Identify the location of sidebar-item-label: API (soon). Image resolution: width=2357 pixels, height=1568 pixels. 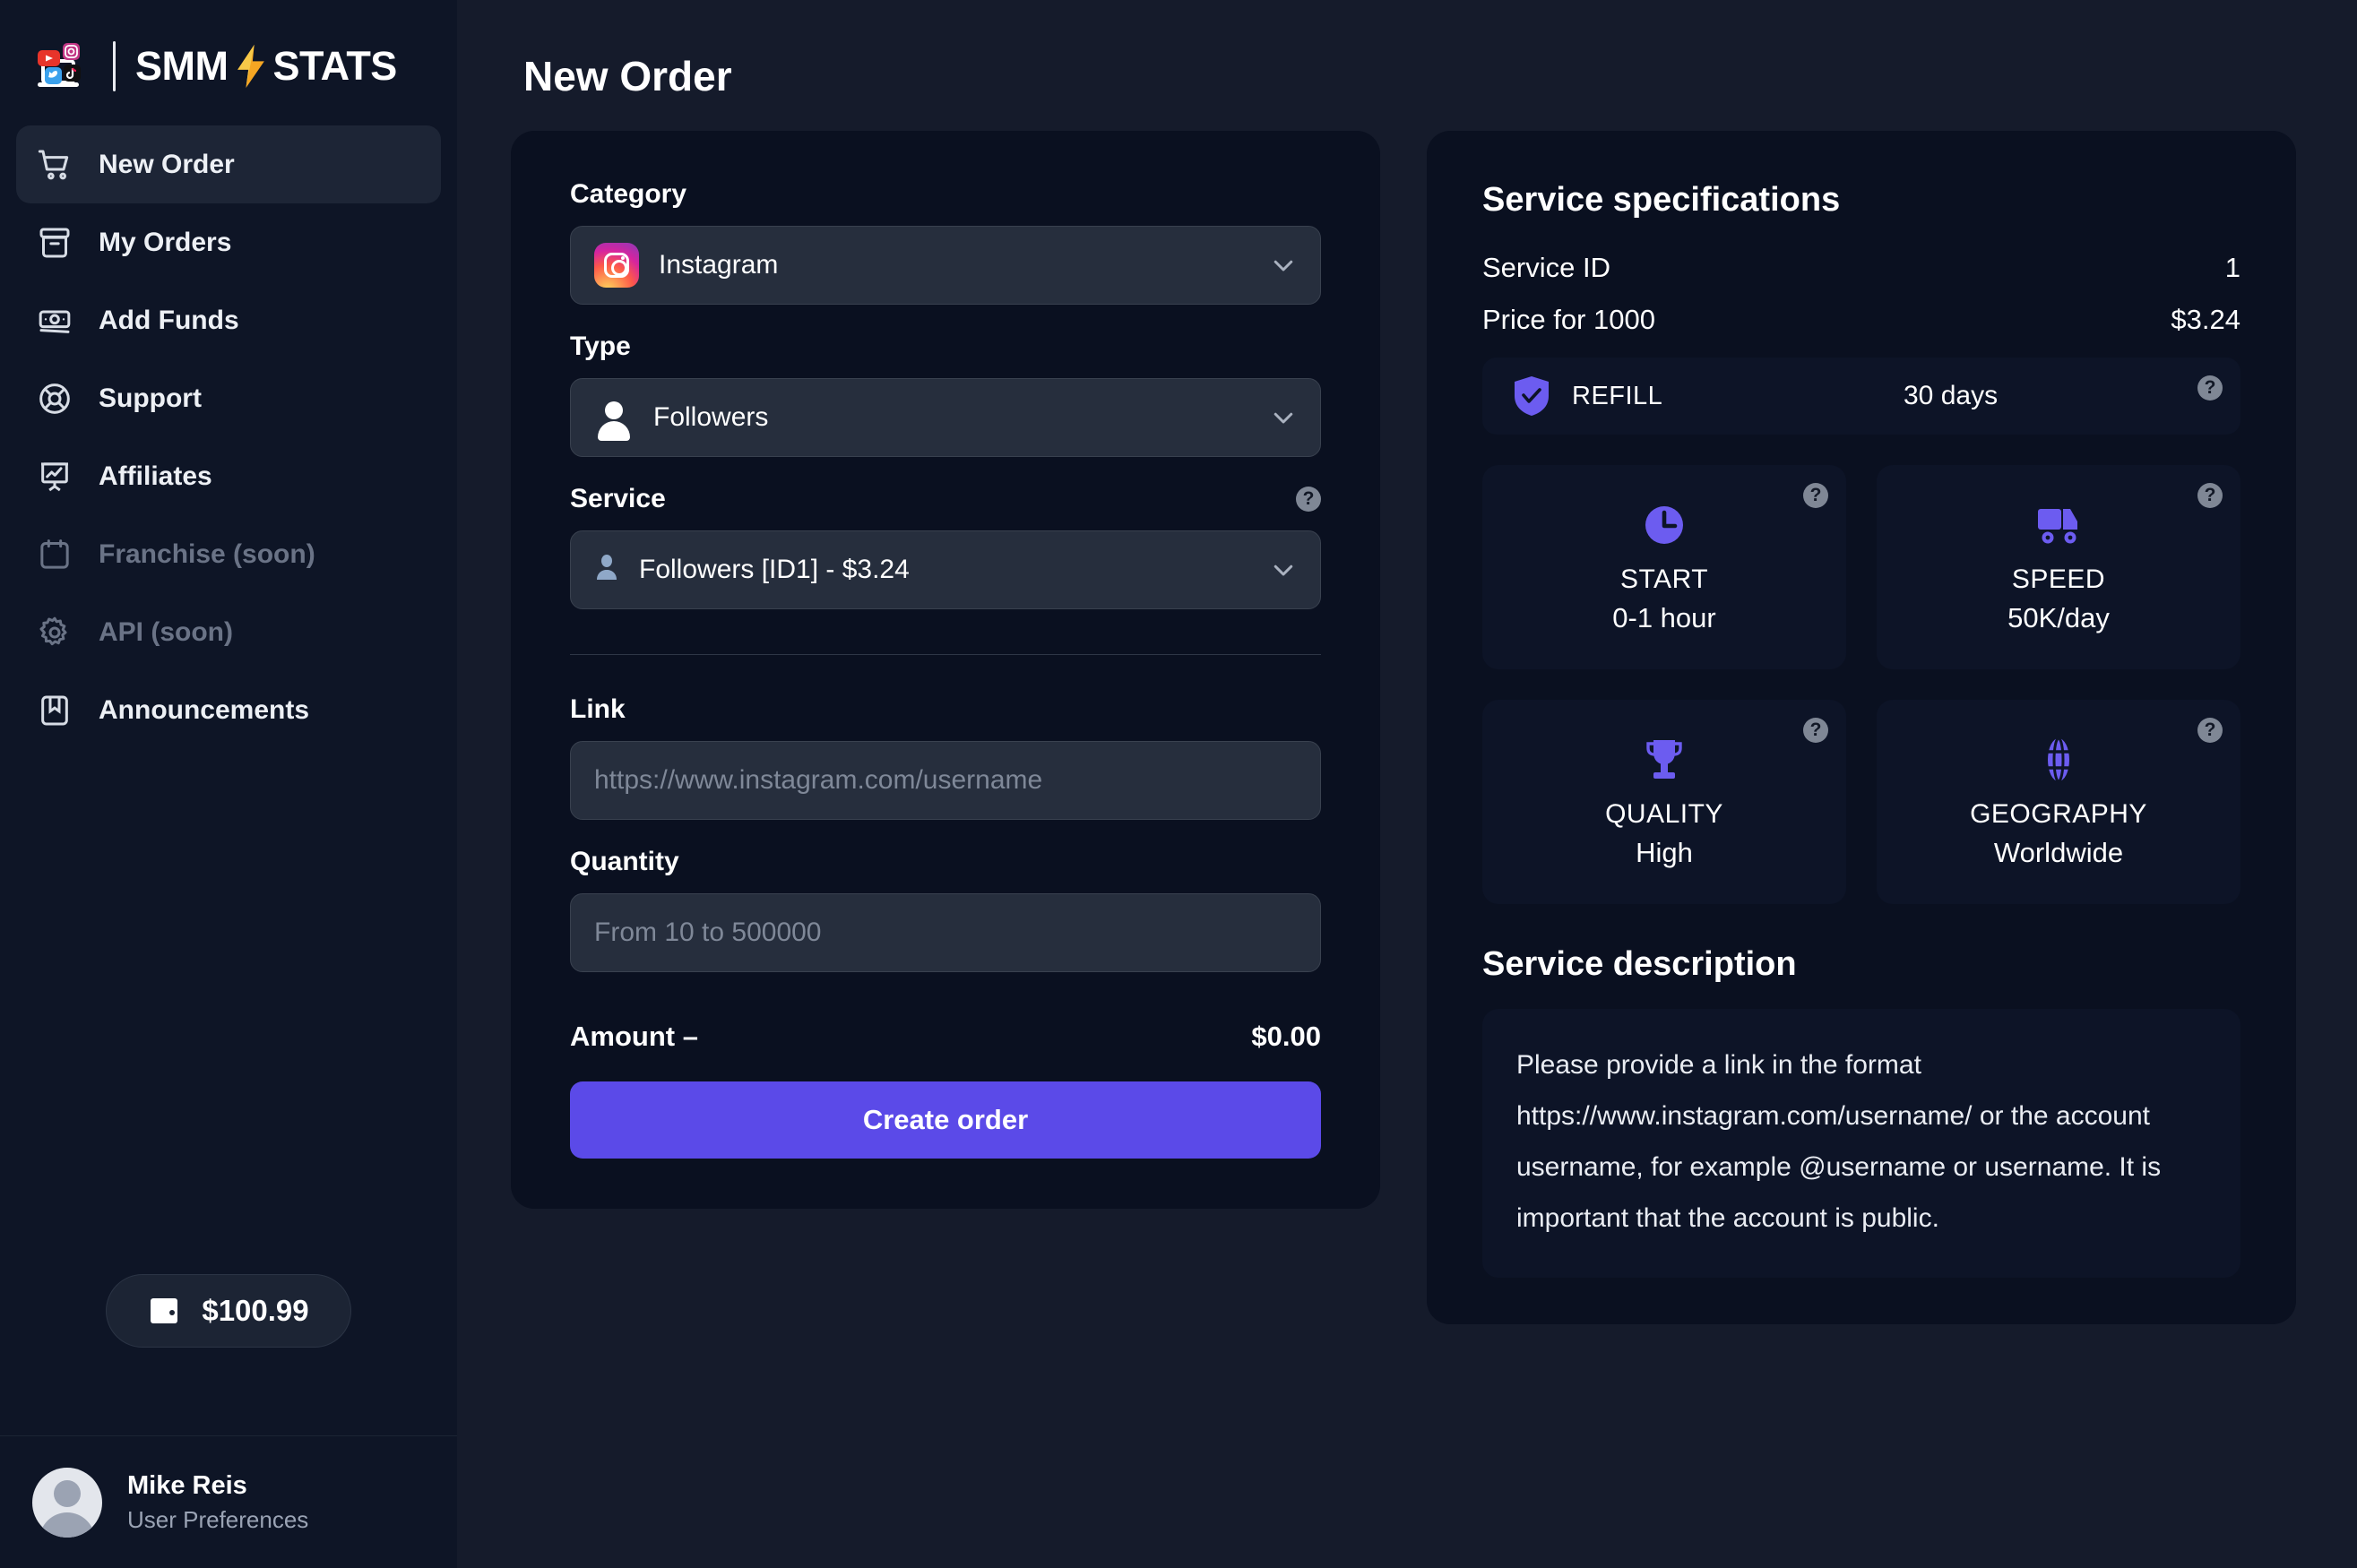
(166, 631).